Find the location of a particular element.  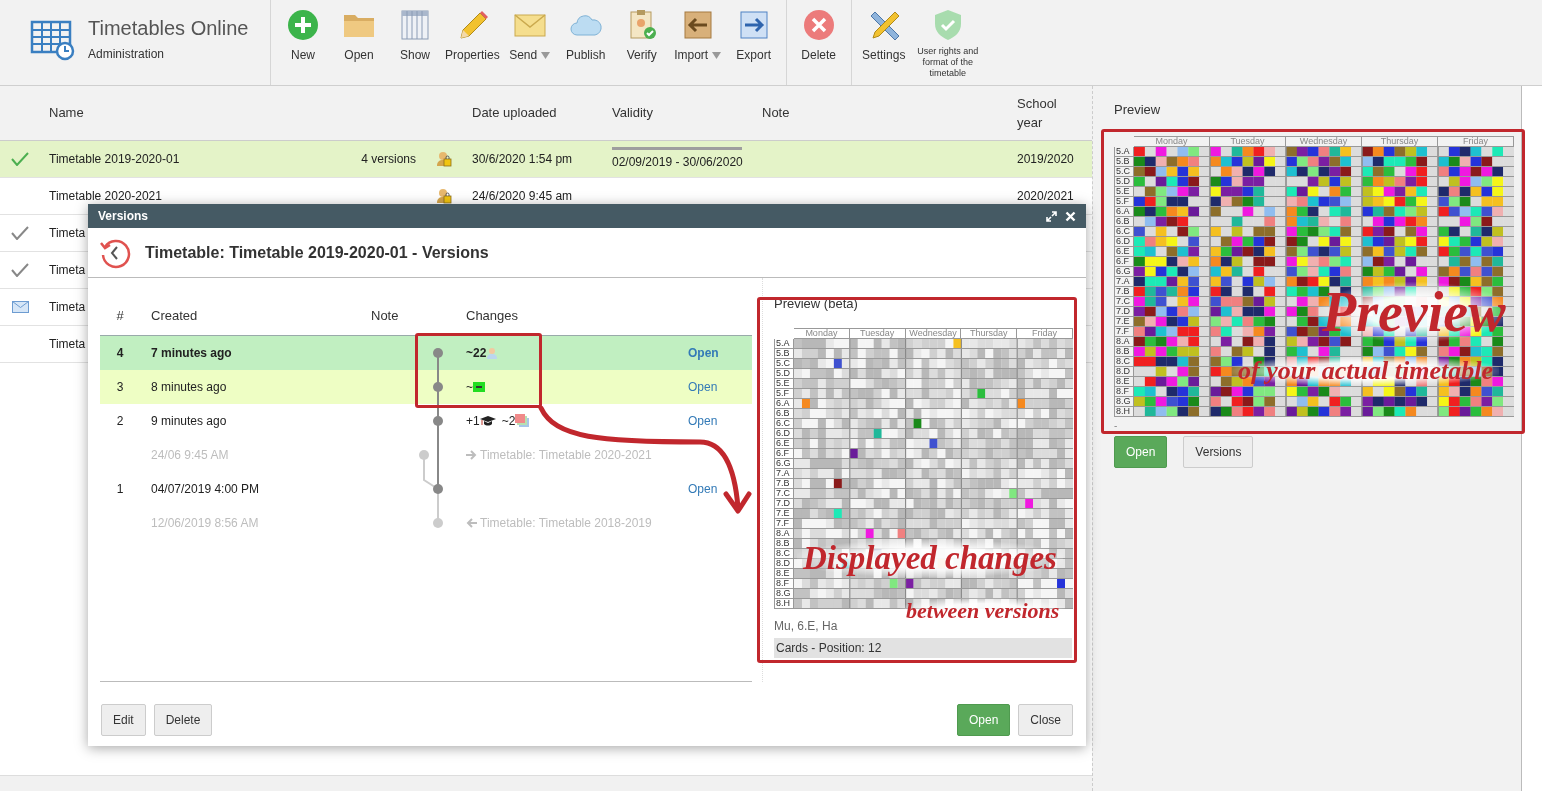

plus-icon is located at coordinates (303, 25).